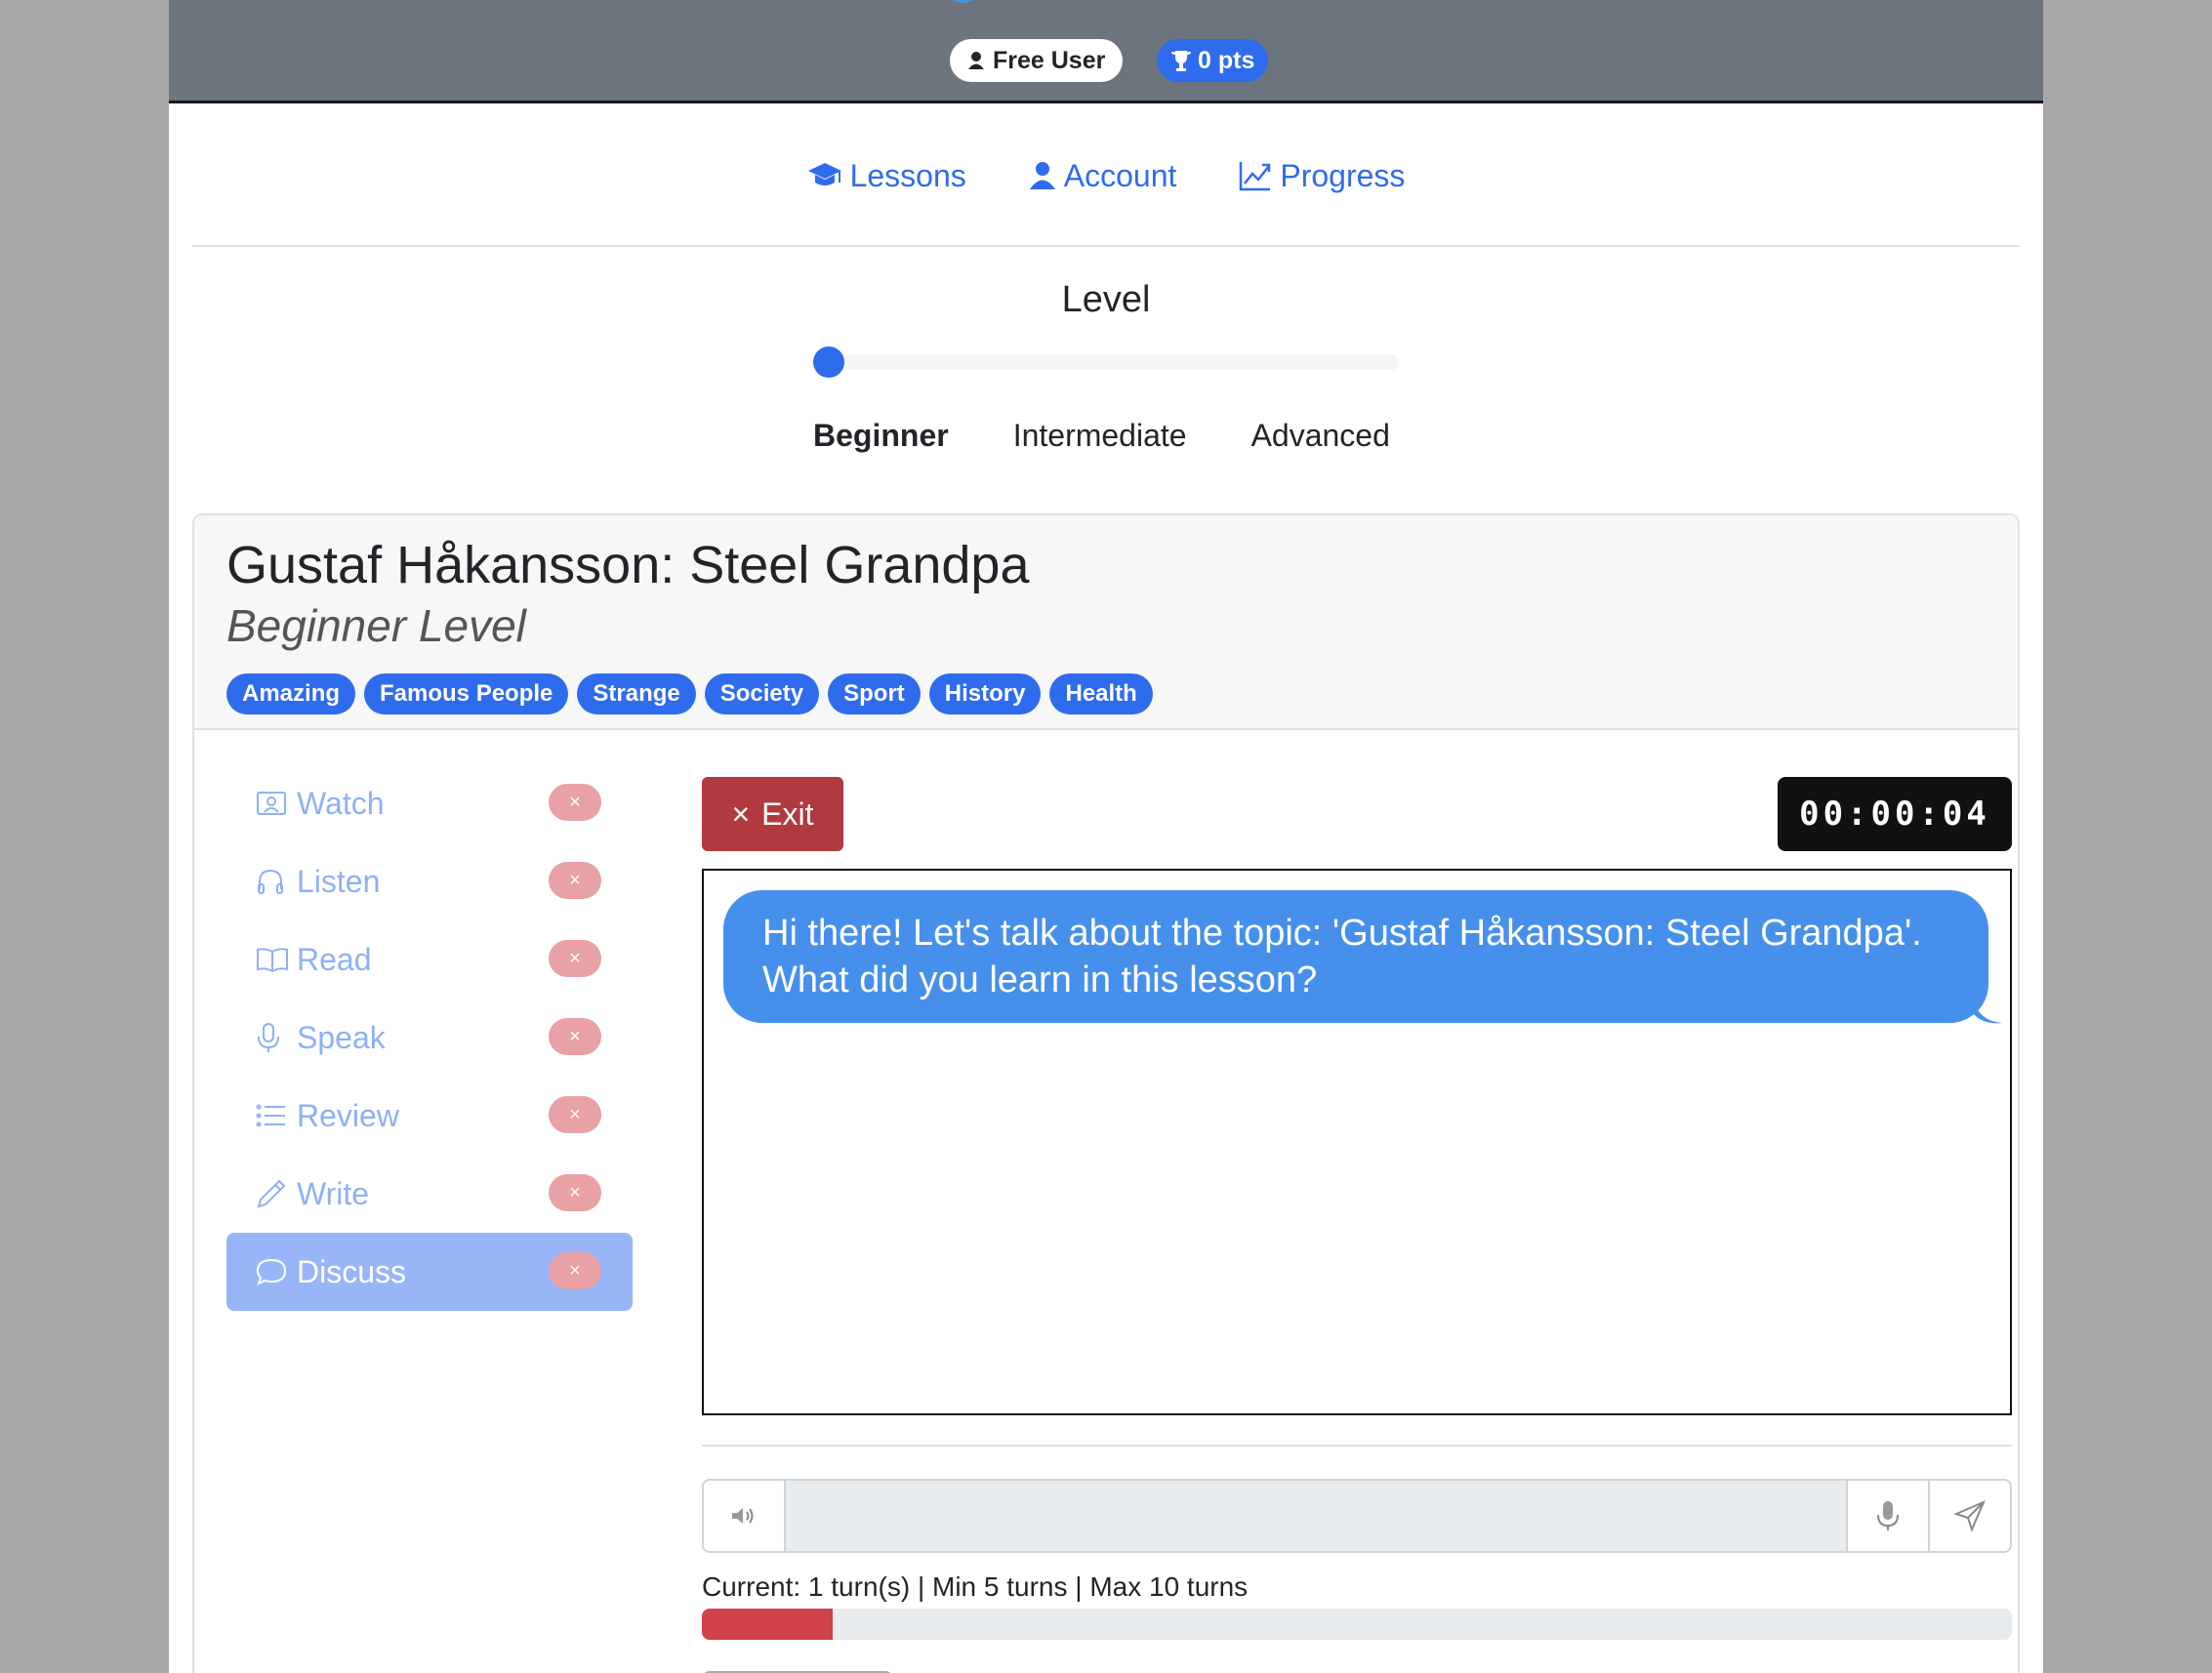 The image size is (2212, 1673). I want to click on tag-history: History, so click(985, 694).